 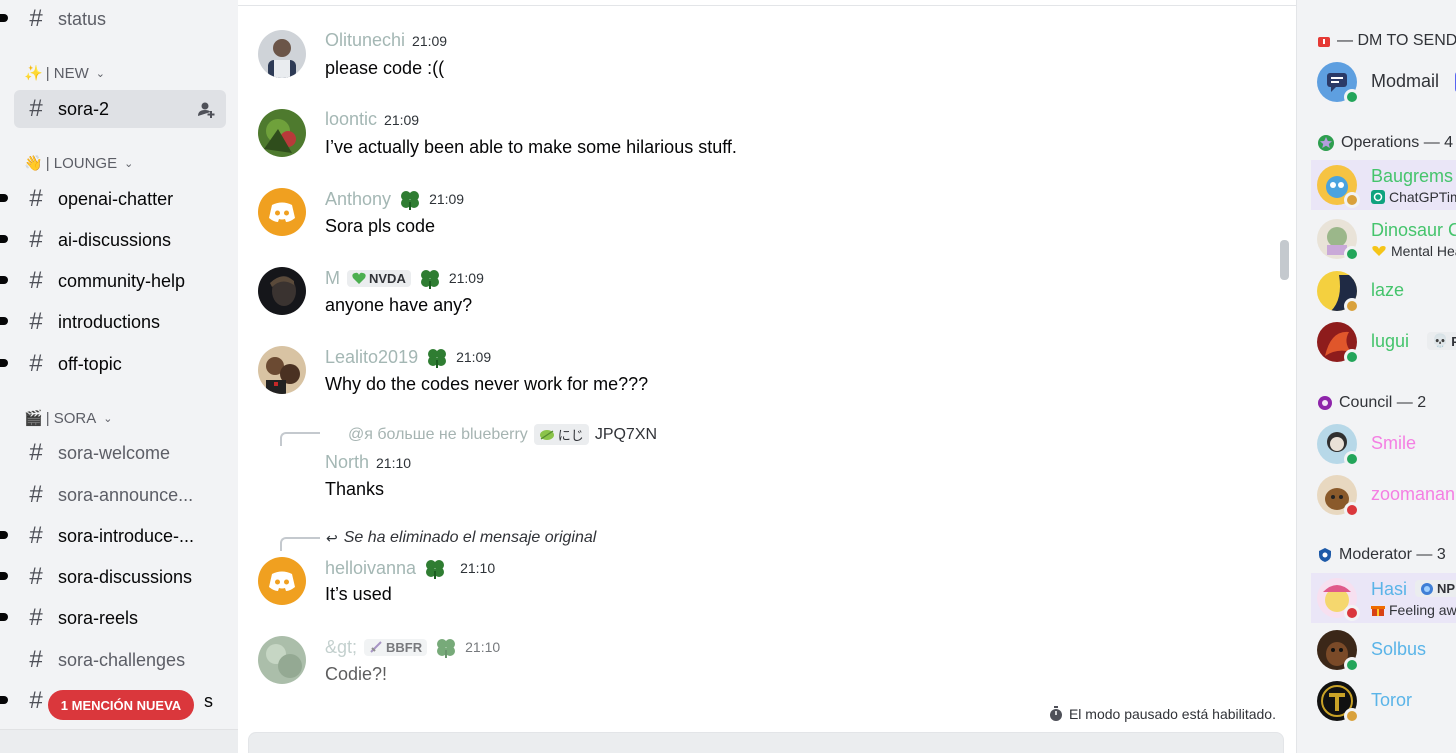 I want to click on member-smile: Smile, so click(x=1383, y=444).